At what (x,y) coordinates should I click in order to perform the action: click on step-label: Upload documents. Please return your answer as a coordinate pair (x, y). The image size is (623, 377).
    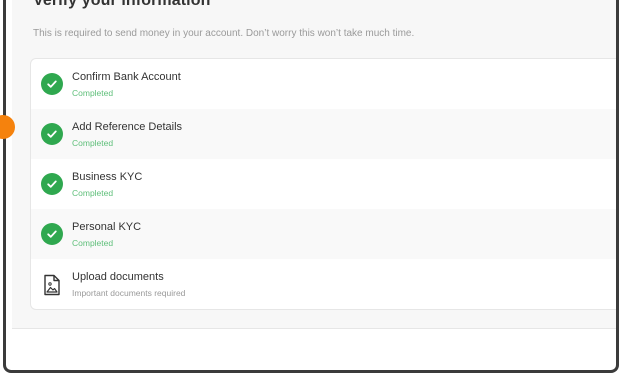
    Looking at the image, I should click on (118, 277).